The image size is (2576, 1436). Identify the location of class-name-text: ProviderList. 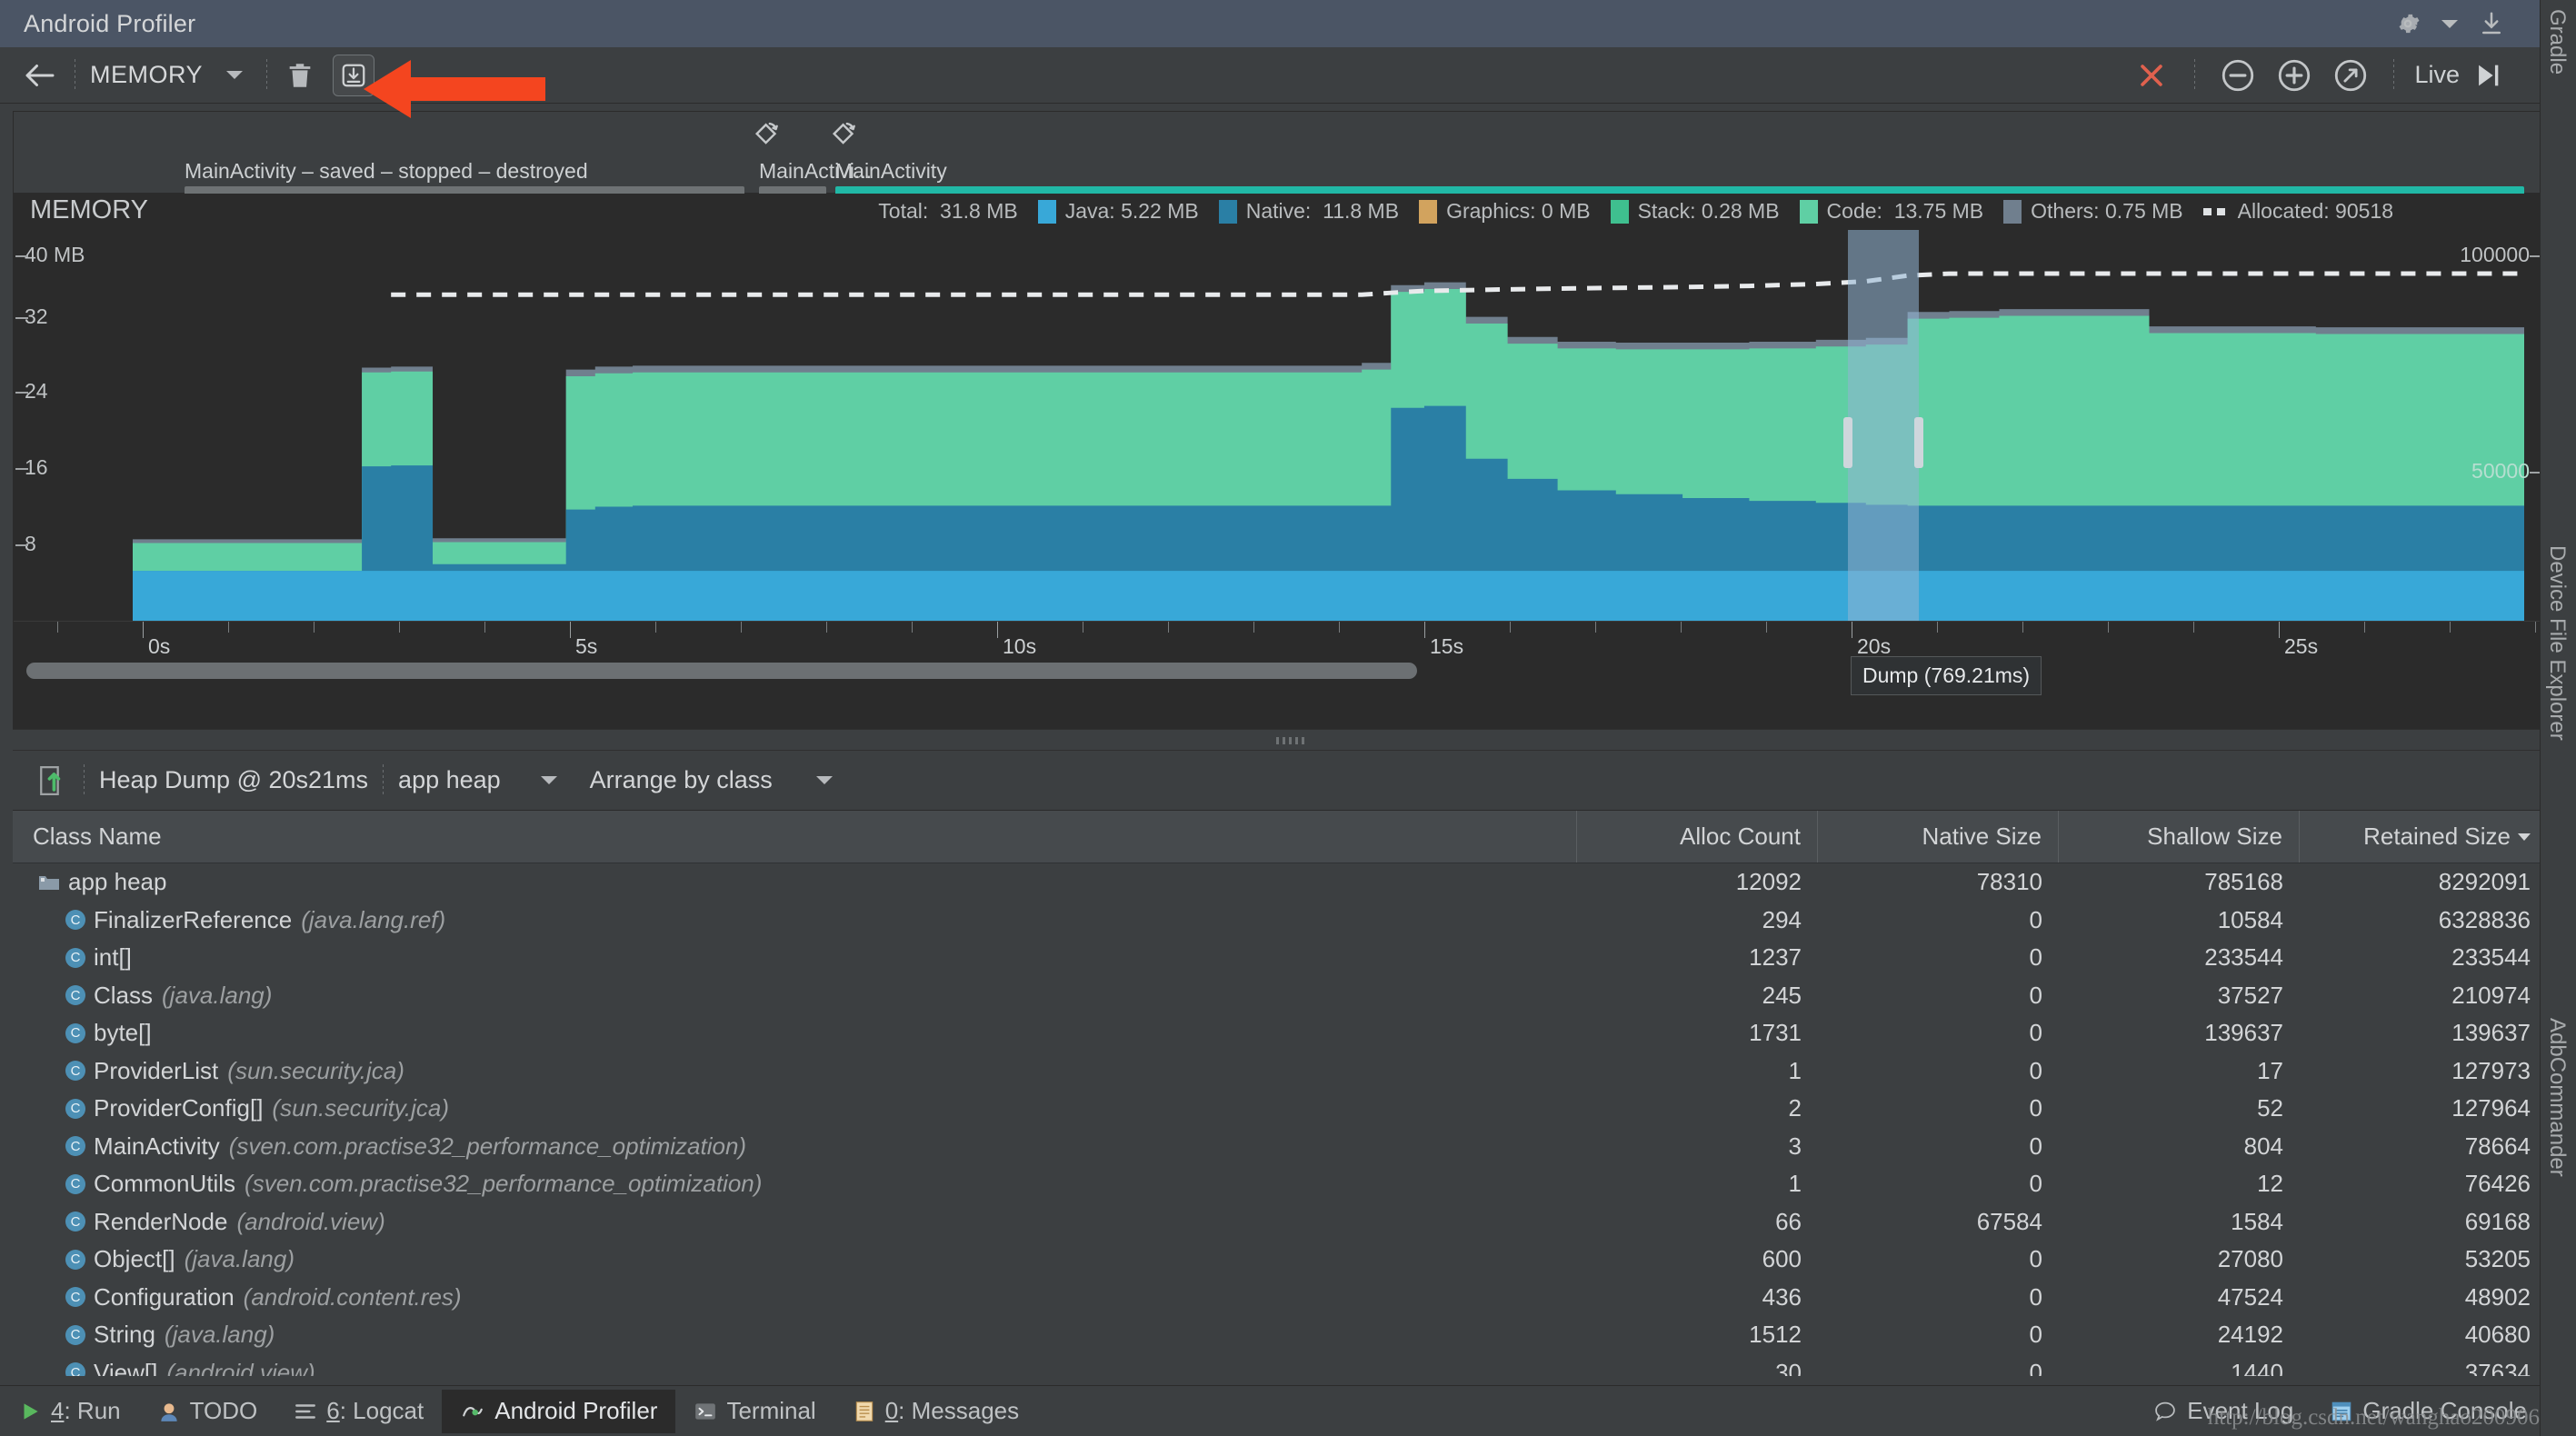
(156, 1070).